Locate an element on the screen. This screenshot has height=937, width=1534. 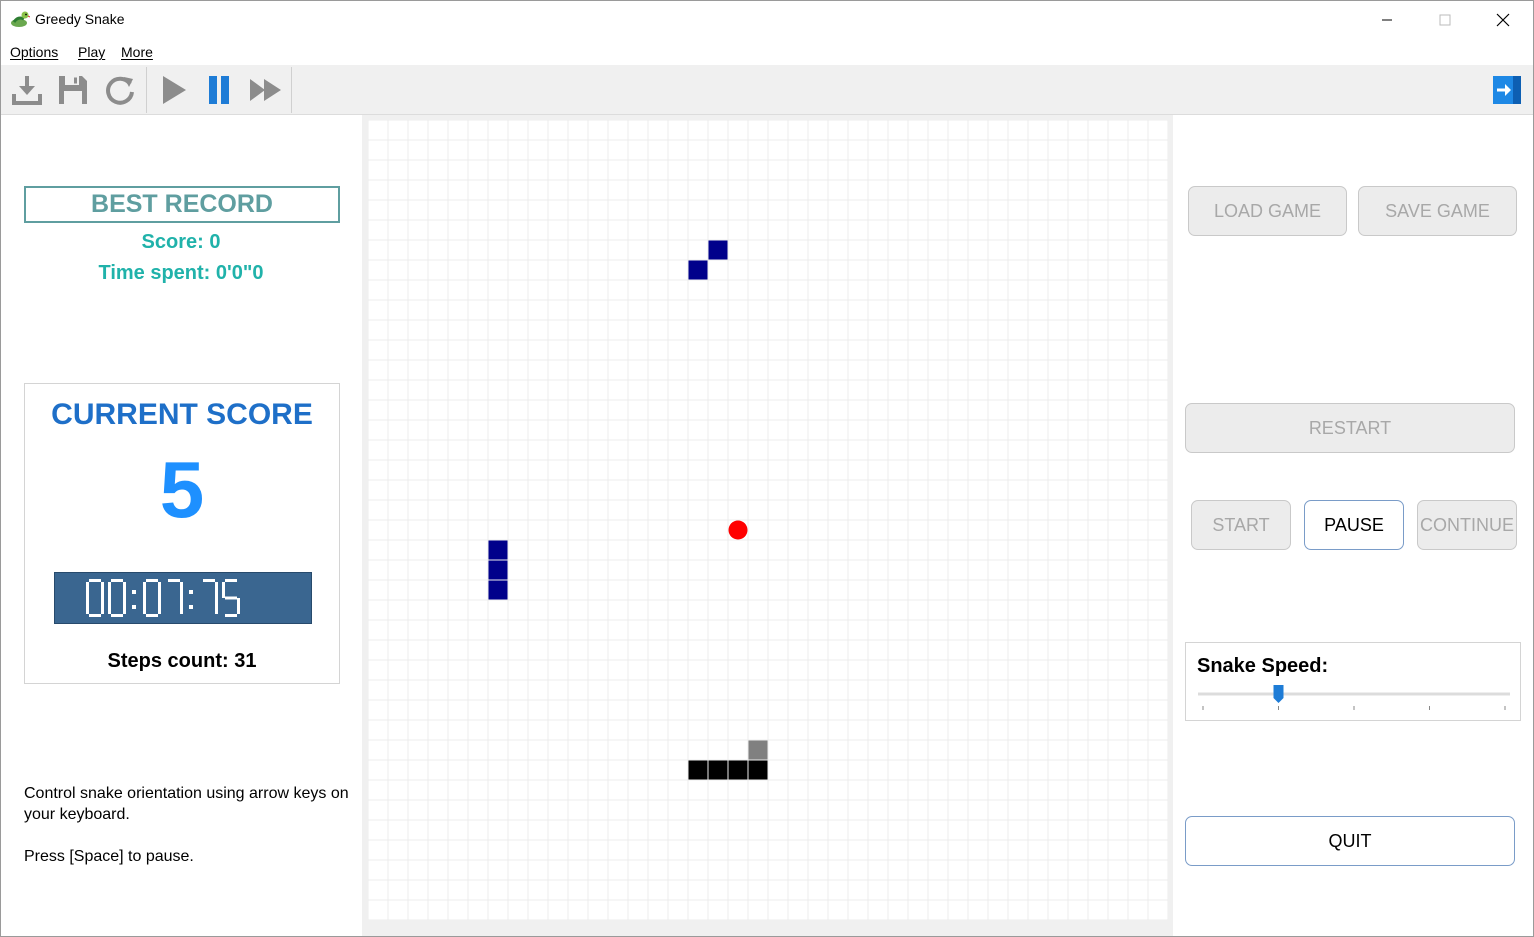
exit-toolbar-button is located at coordinates (1507, 90).